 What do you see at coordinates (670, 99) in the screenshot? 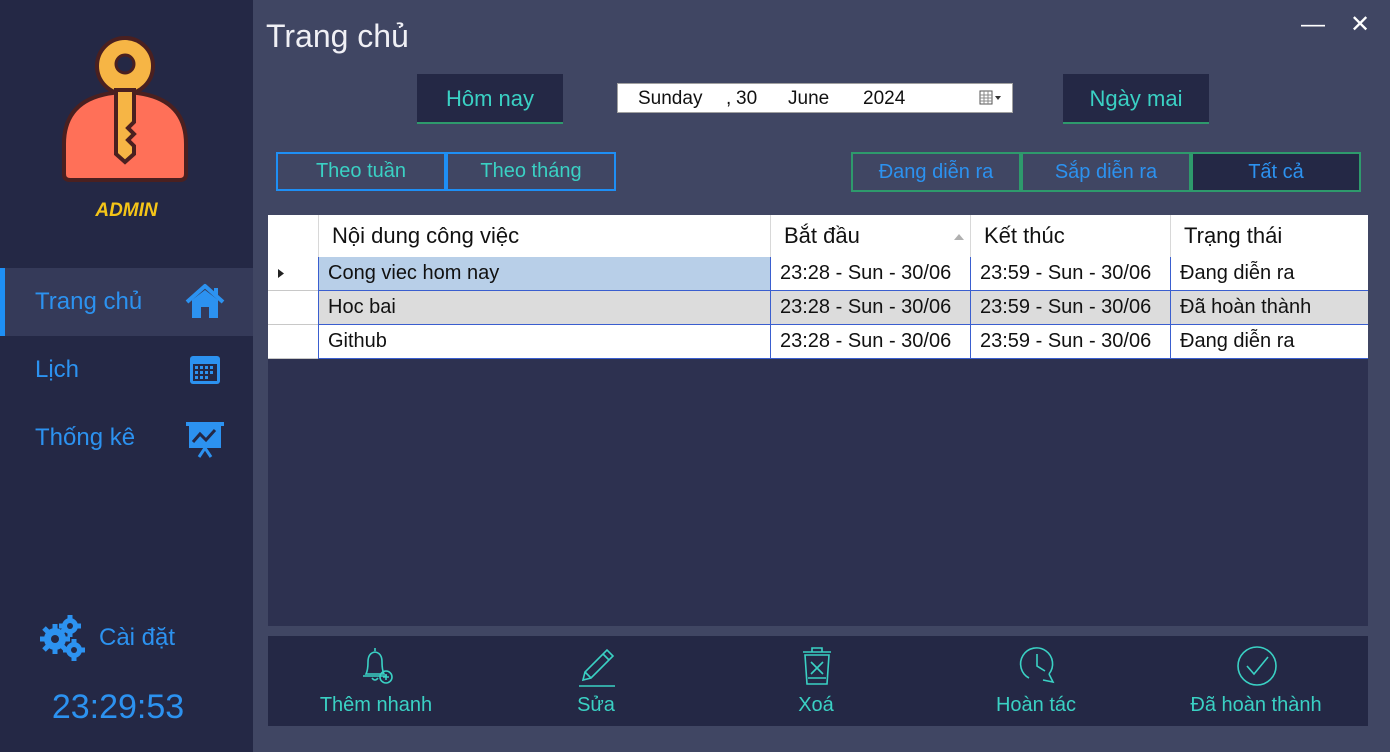
I see `date-weekday: Sunday` at bounding box center [670, 99].